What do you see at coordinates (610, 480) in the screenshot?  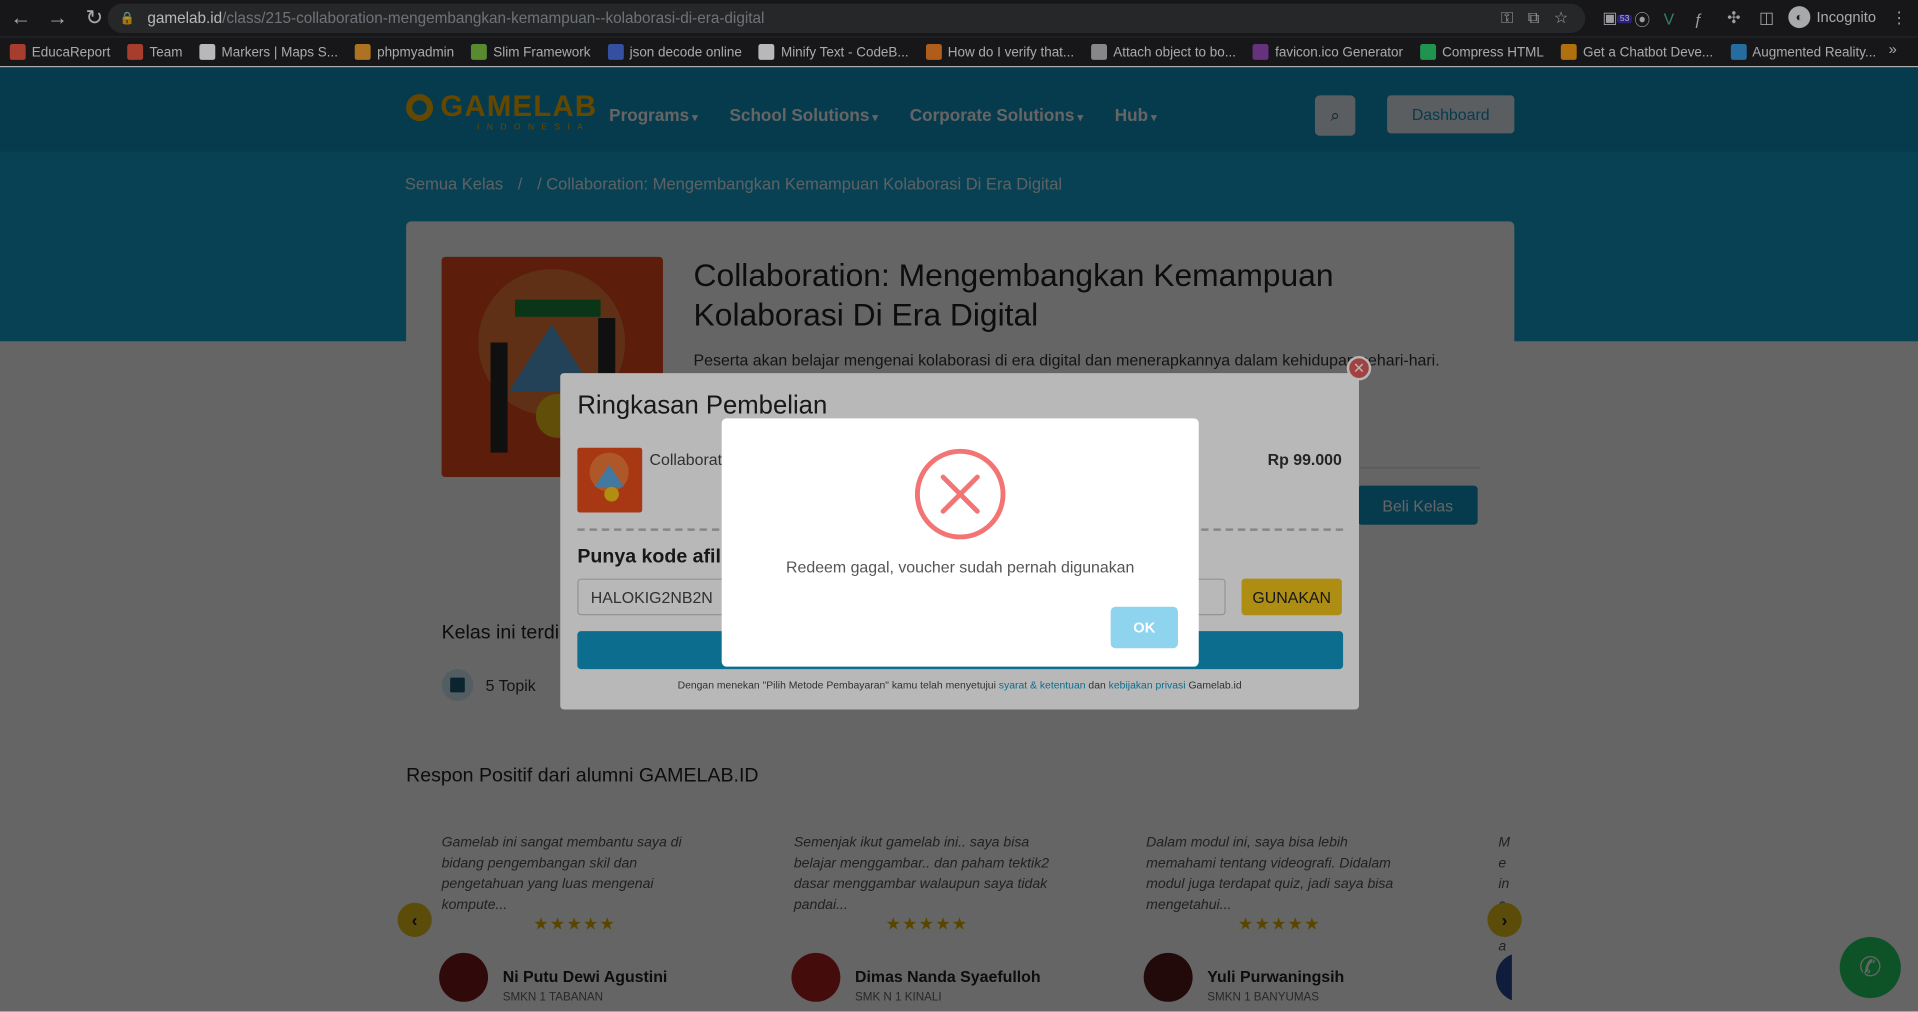 I see `summary-thumbnail` at bounding box center [610, 480].